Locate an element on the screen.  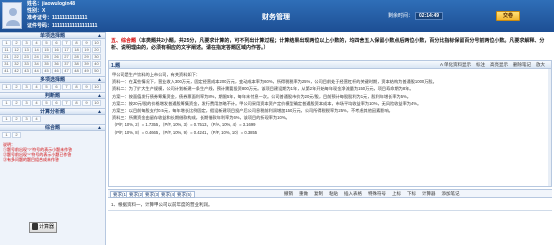
question-number-cell: 12 is located at coordinates (16, 50).